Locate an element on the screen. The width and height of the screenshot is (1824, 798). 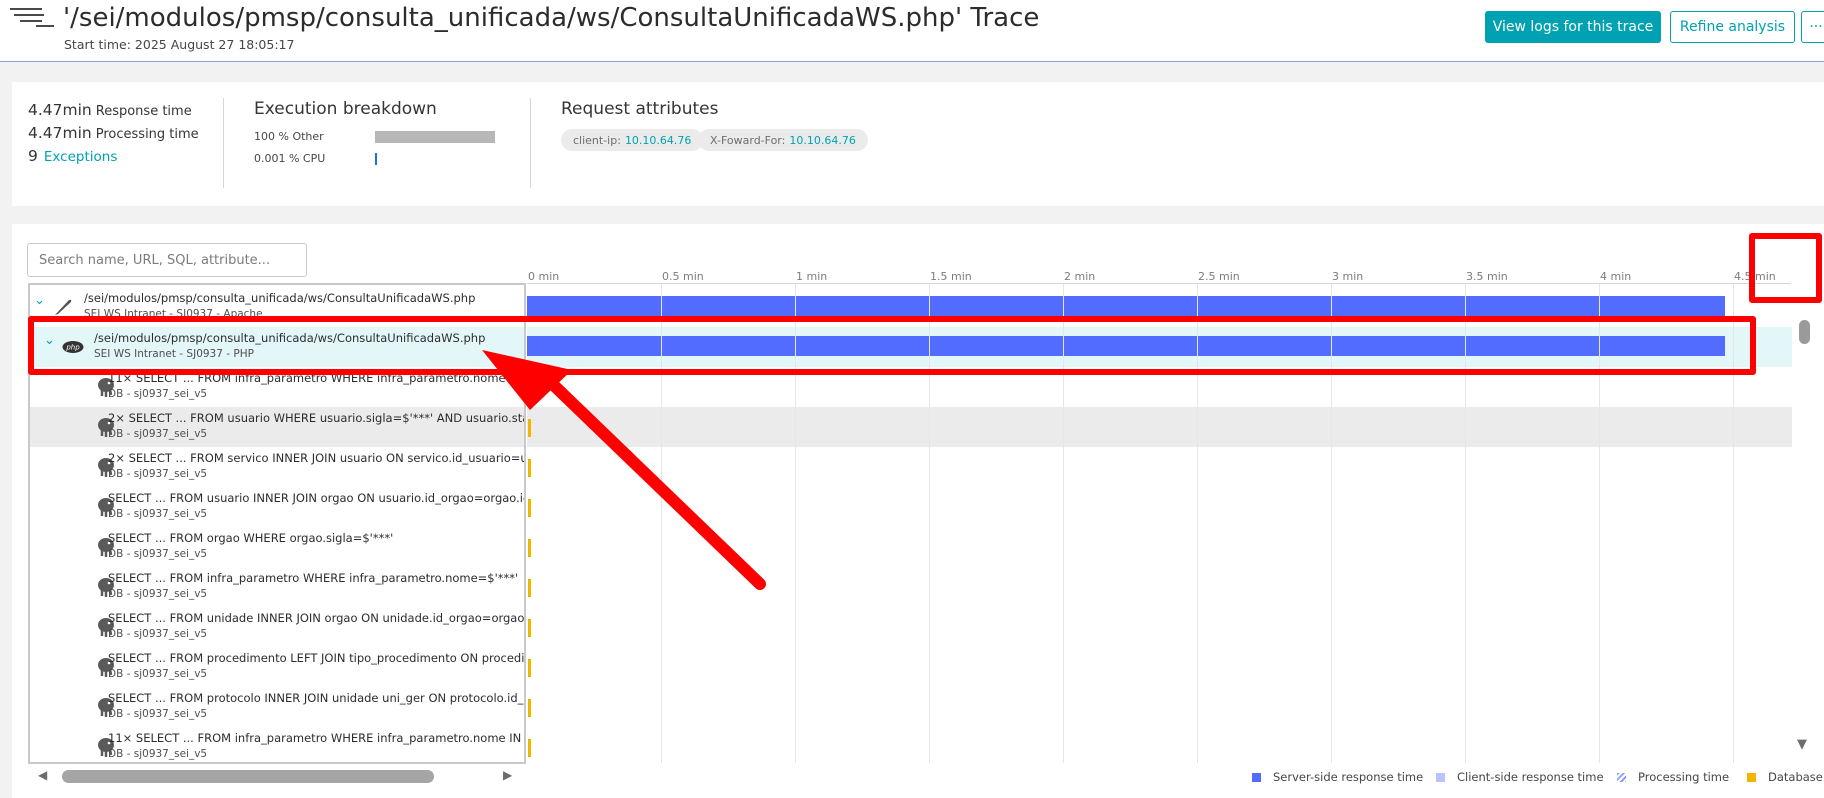
annotation-arrow is located at coordinates (624, 470).